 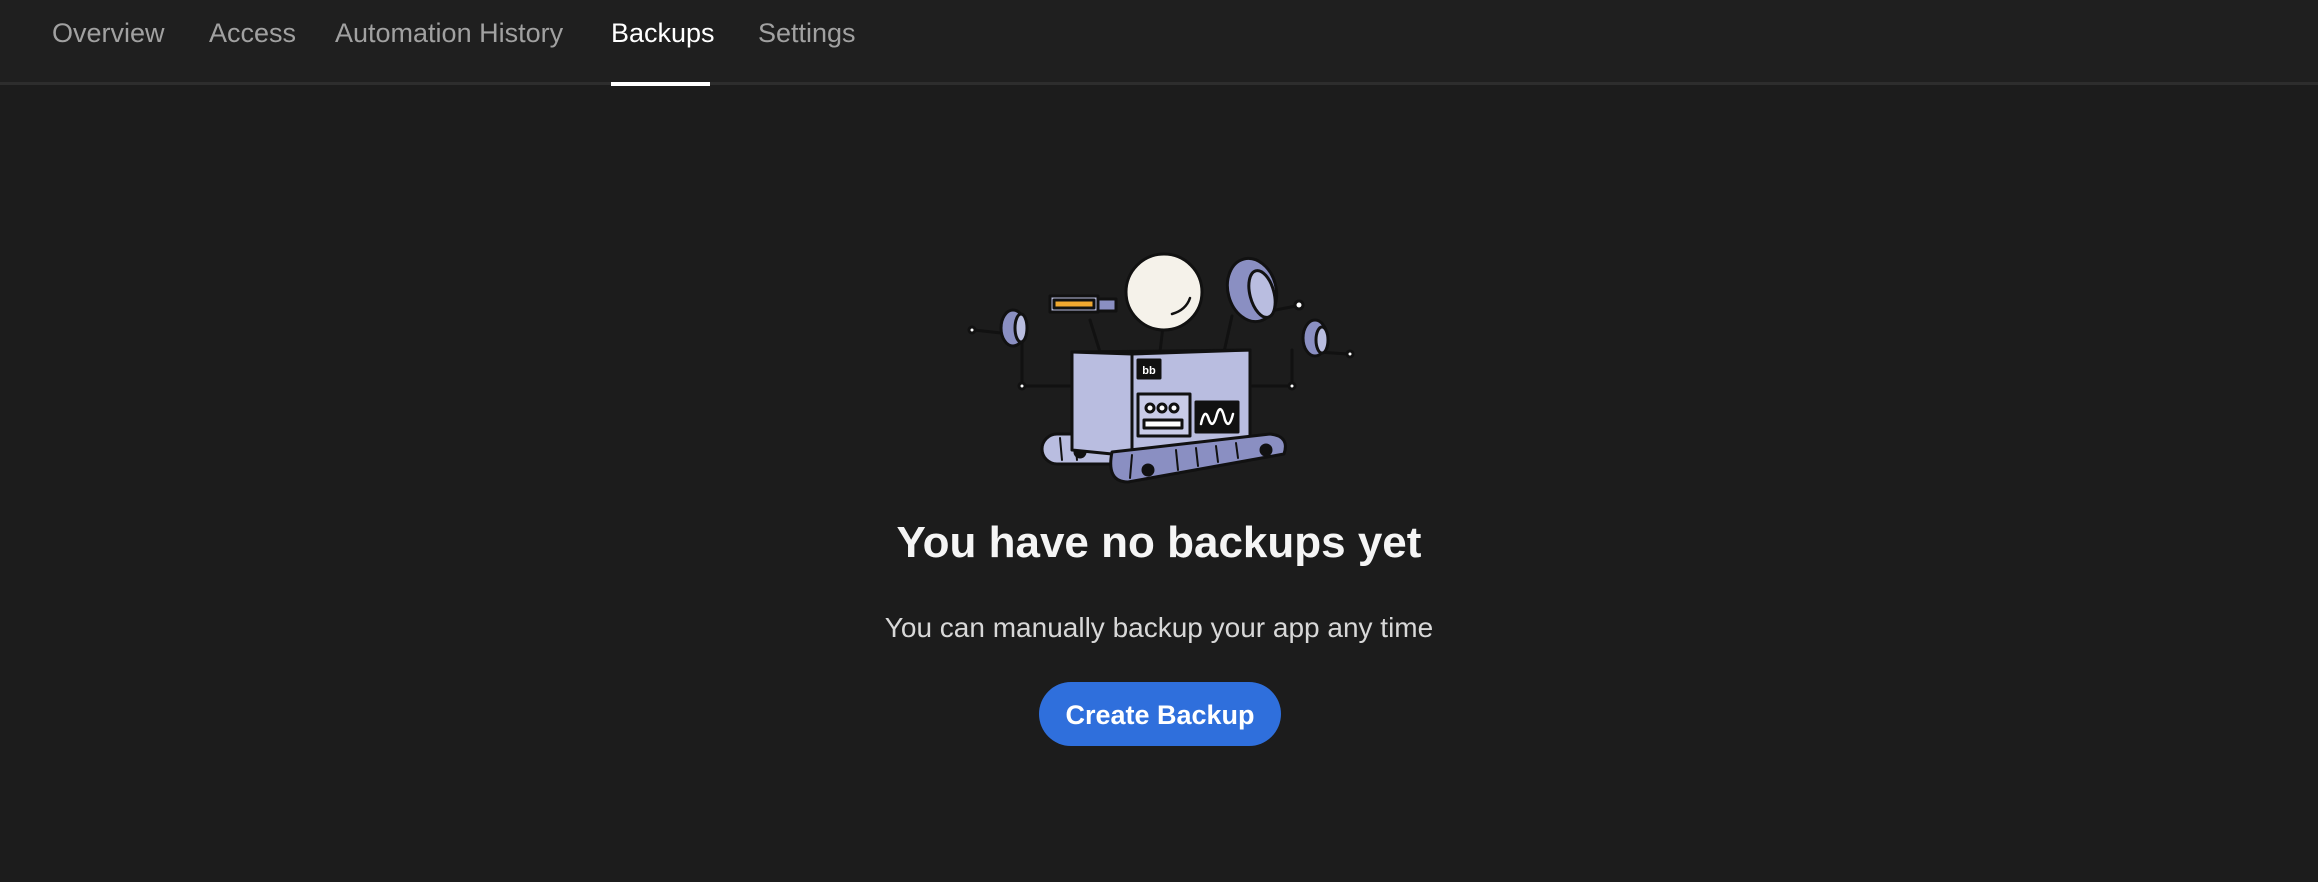 I want to click on tab-overview: Overview, so click(x=108, y=33).